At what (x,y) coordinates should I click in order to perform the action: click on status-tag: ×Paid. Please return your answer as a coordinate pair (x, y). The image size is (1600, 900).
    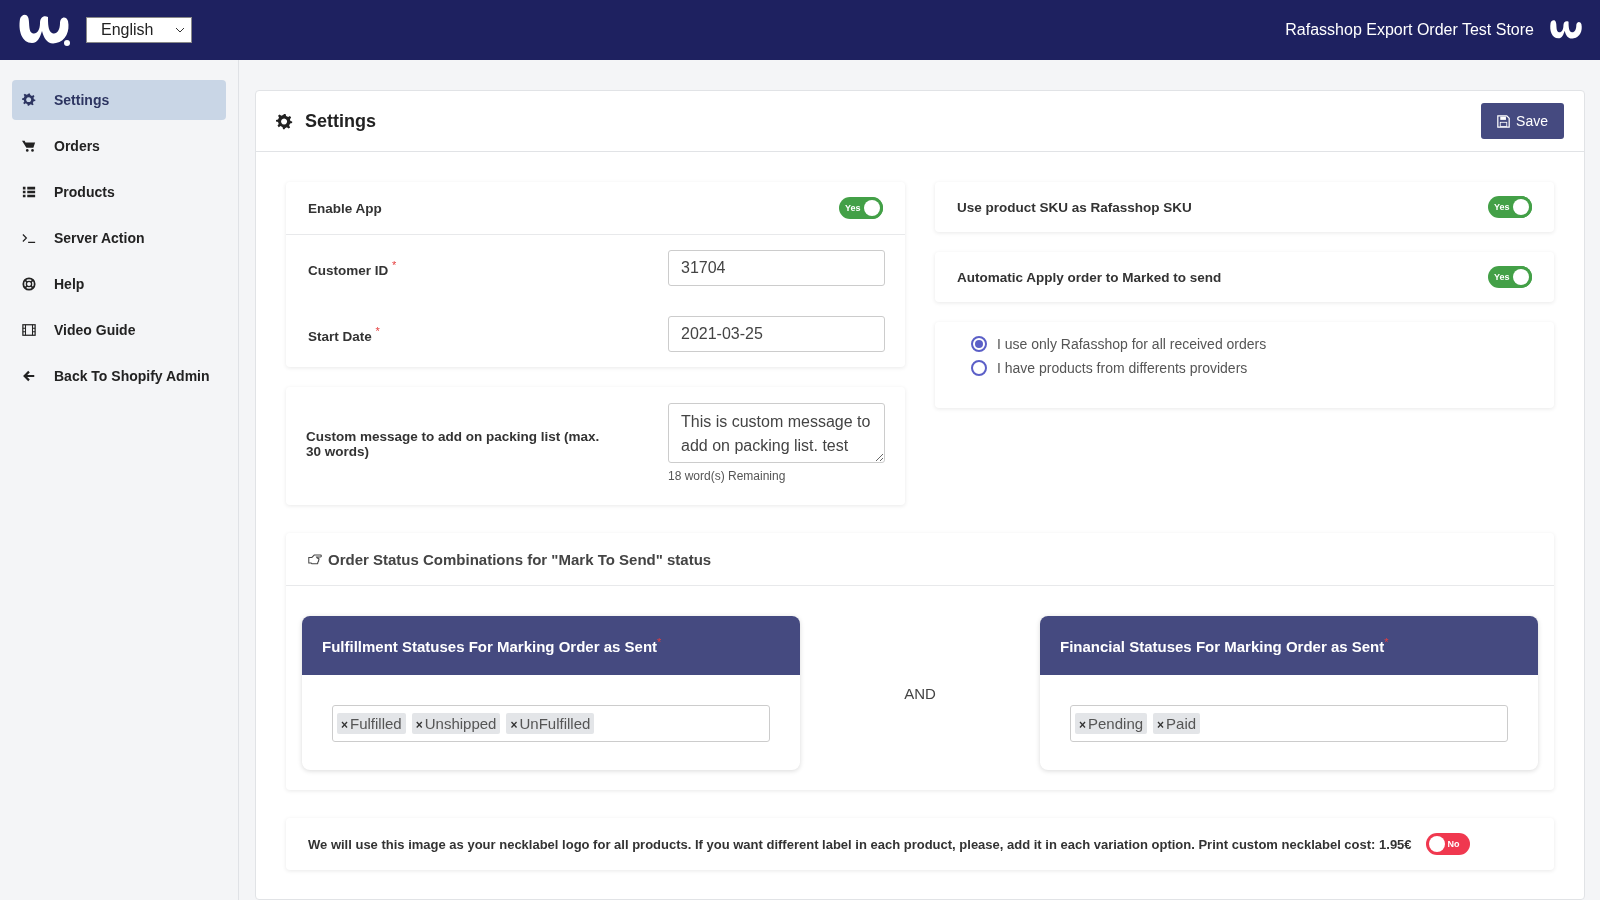
    Looking at the image, I should click on (1177, 723).